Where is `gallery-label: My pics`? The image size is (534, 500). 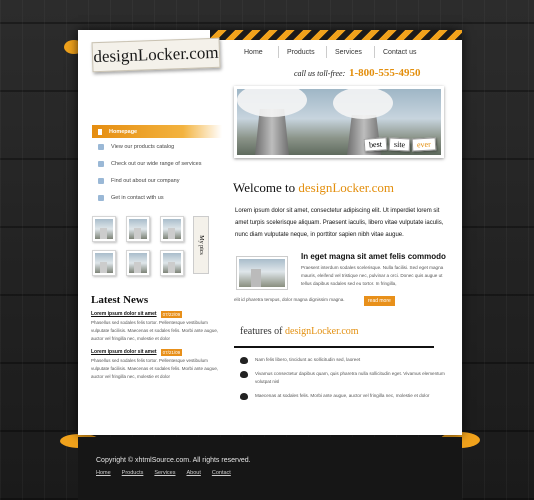 gallery-label: My pics is located at coordinates (201, 245).